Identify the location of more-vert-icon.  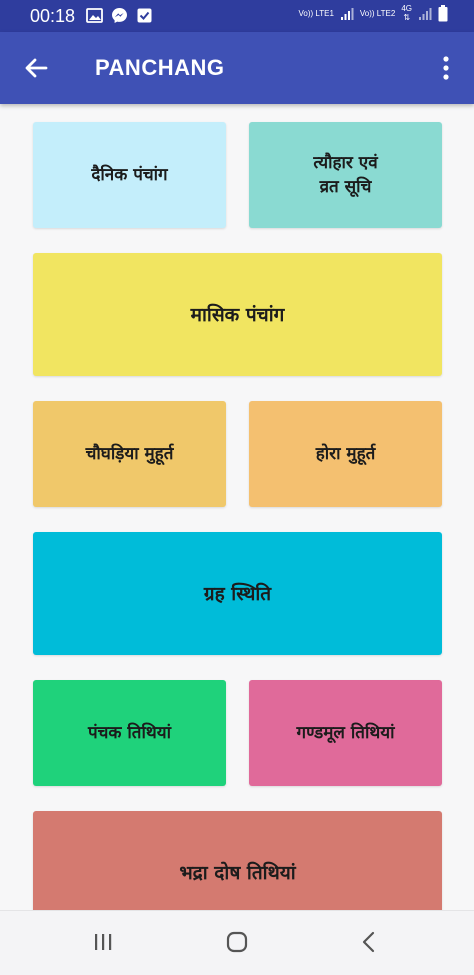
(446, 68).